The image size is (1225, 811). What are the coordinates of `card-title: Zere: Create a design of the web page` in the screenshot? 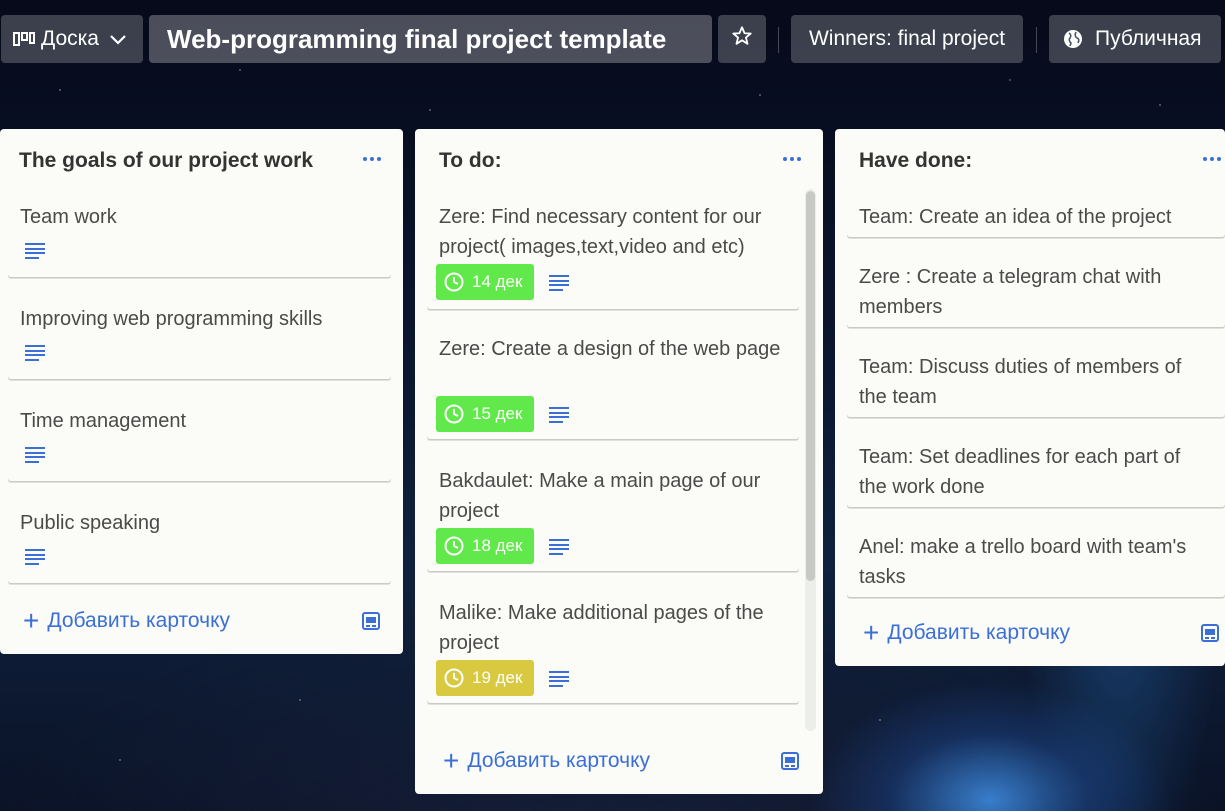 It's located at (610, 349).